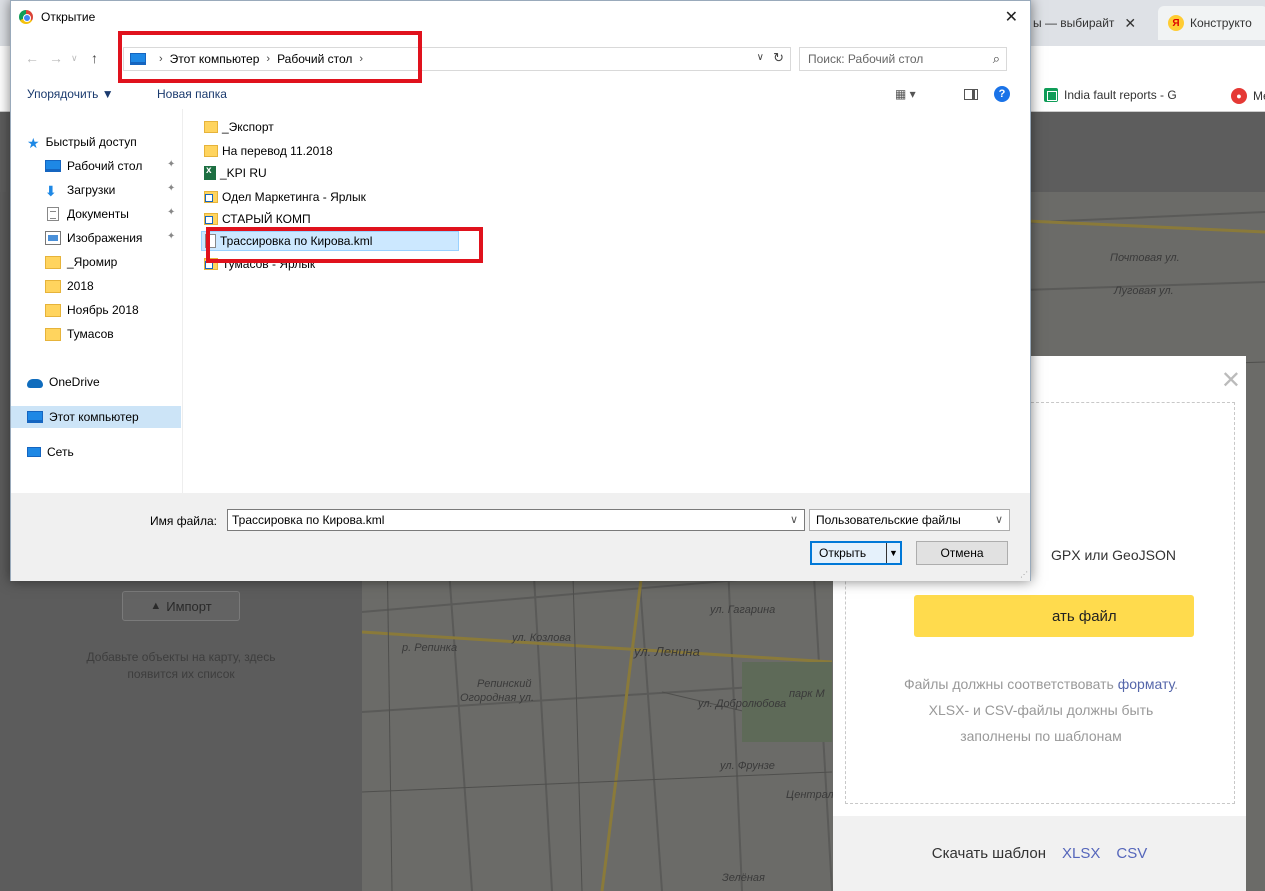  I want to click on nav-item-label: _Яромир, so click(92, 262).